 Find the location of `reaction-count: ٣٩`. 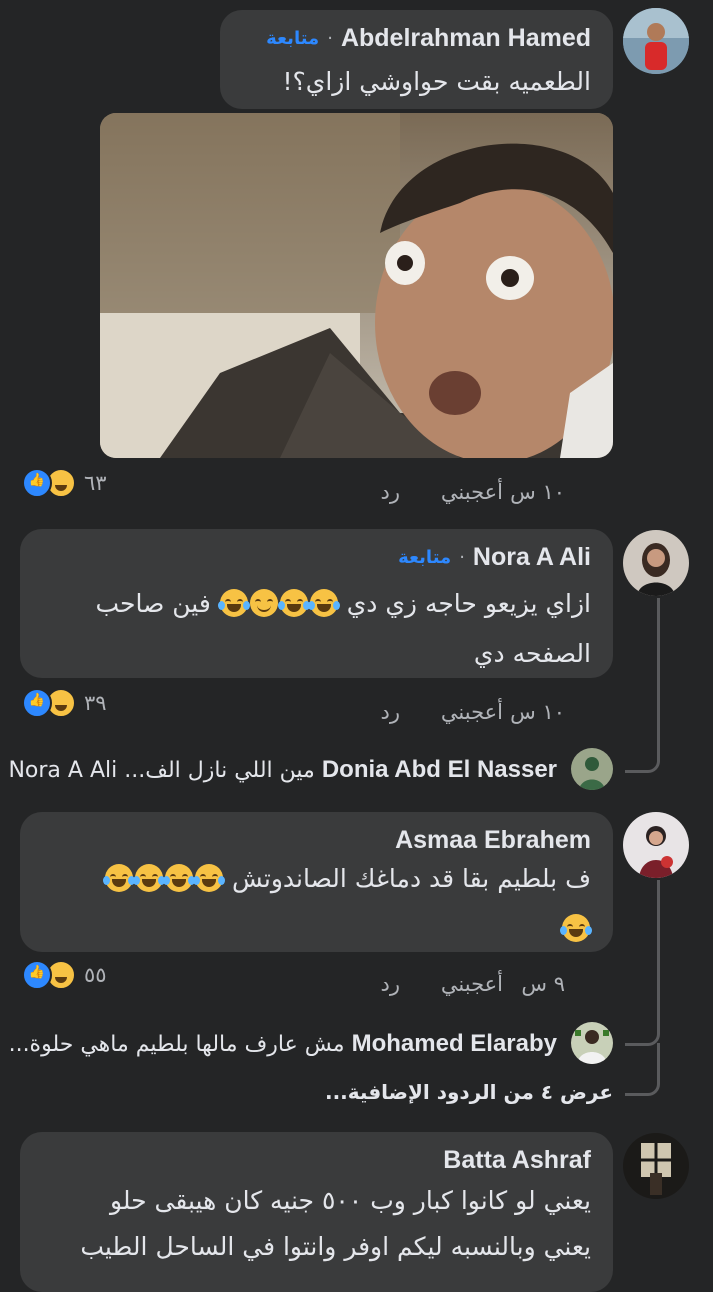

reaction-count: ٣٩ is located at coordinates (95, 703).